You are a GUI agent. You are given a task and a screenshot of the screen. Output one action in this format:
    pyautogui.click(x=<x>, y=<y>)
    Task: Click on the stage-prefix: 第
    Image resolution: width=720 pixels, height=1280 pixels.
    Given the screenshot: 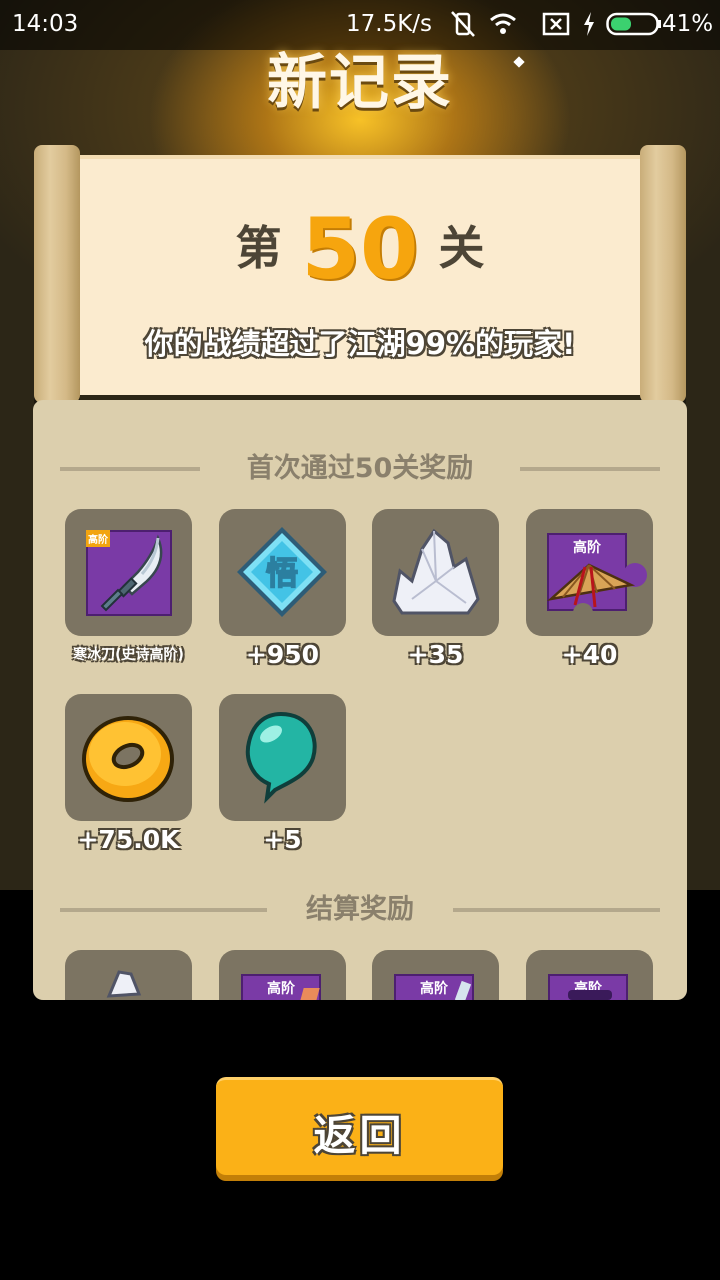 What is the action you would take?
    pyautogui.click(x=258, y=248)
    